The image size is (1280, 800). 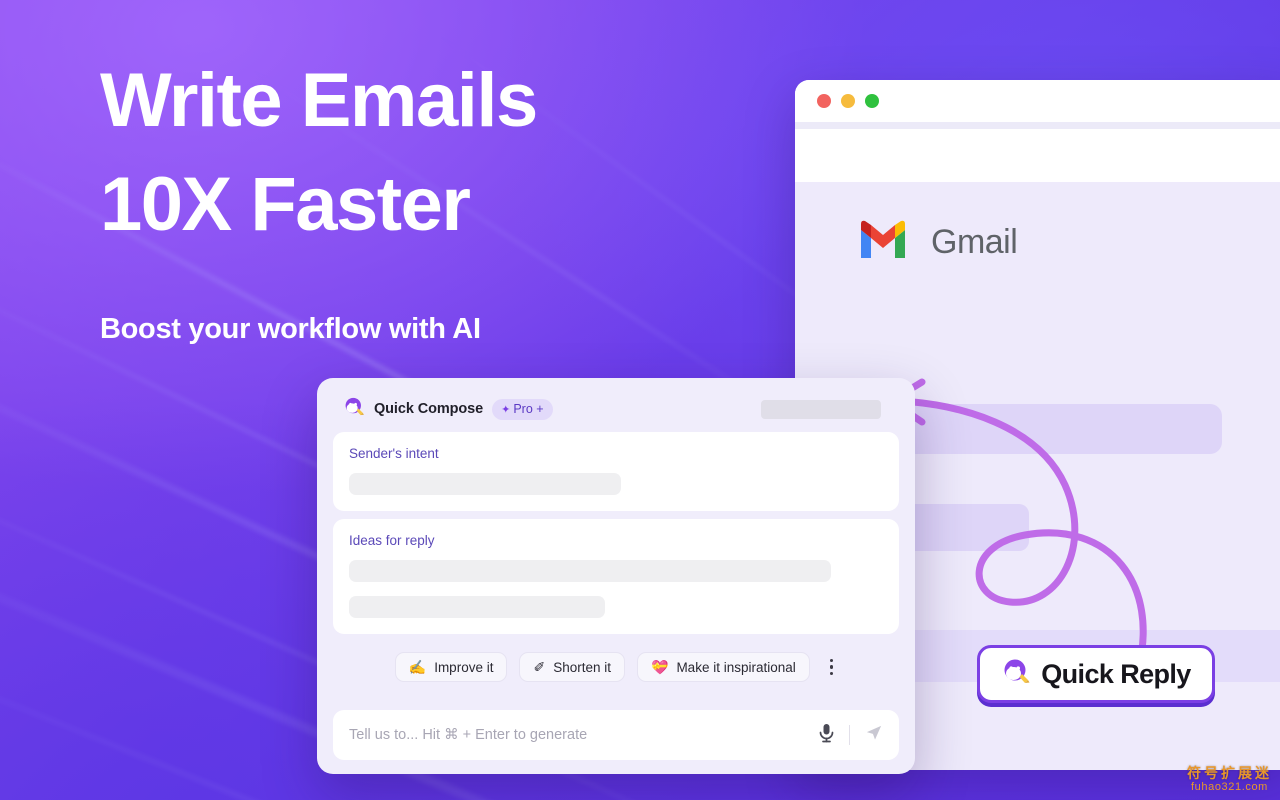 I want to click on writing-hand-icon: ✍️, so click(x=417, y=667).